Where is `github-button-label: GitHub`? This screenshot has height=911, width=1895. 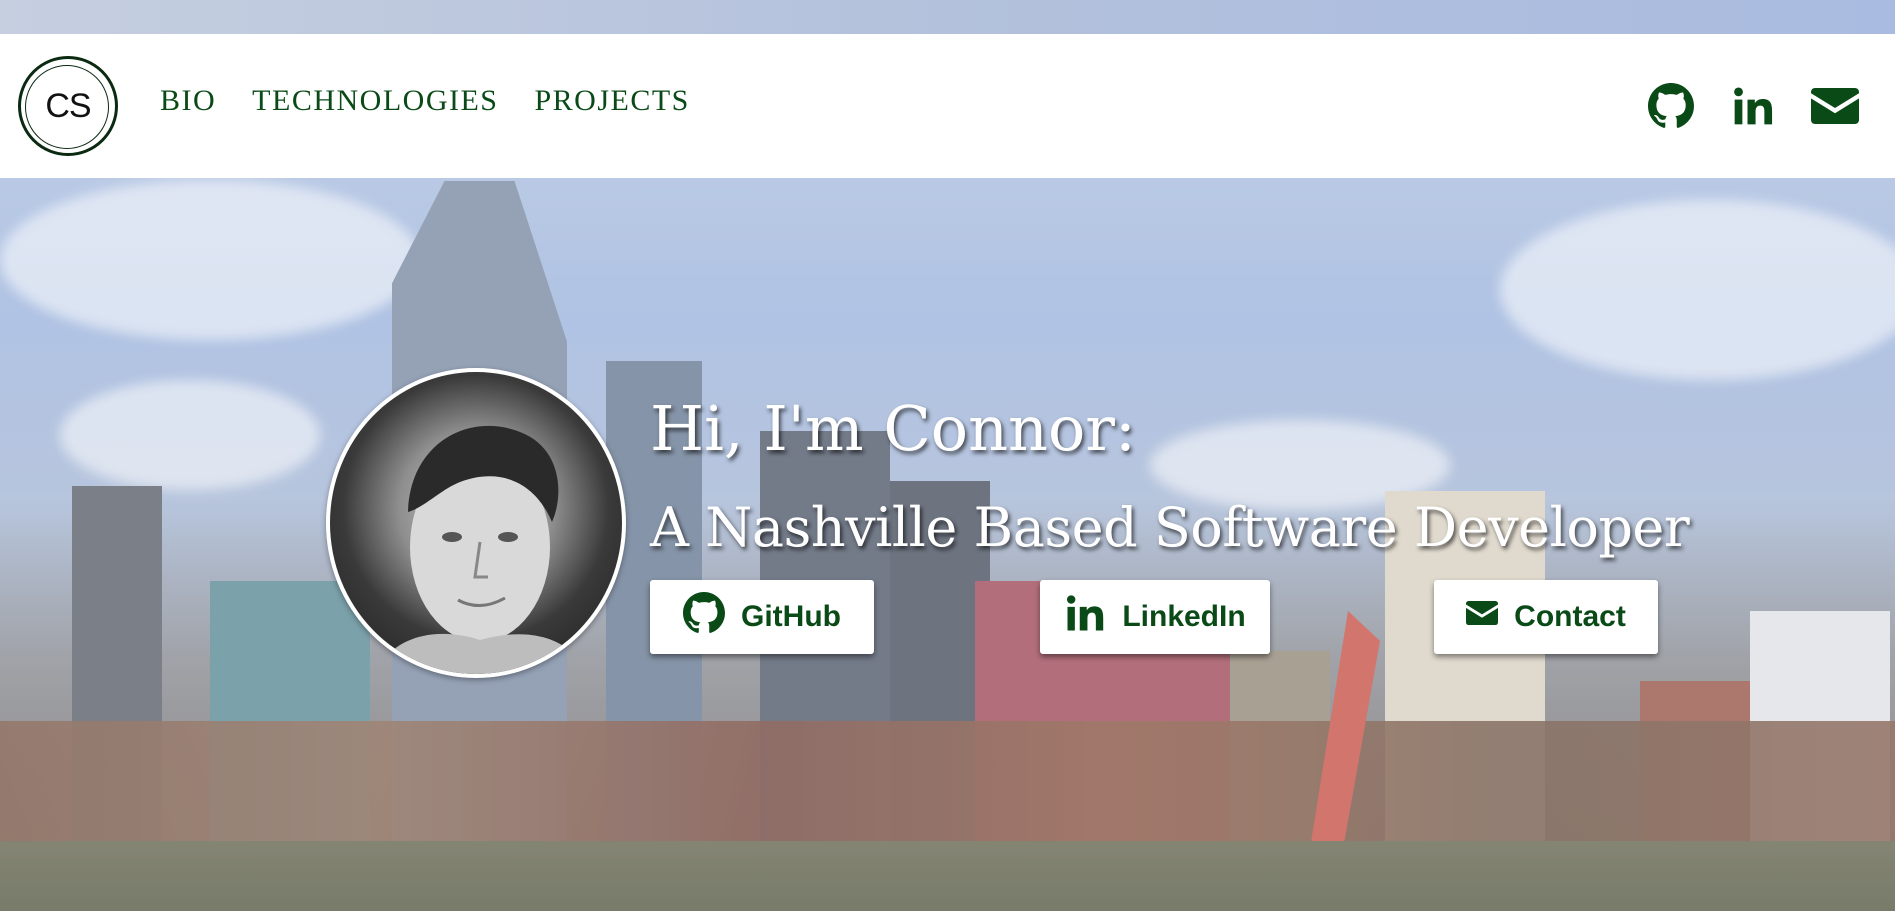 github-button-label: GitHub is located at coordinates (791, 616).